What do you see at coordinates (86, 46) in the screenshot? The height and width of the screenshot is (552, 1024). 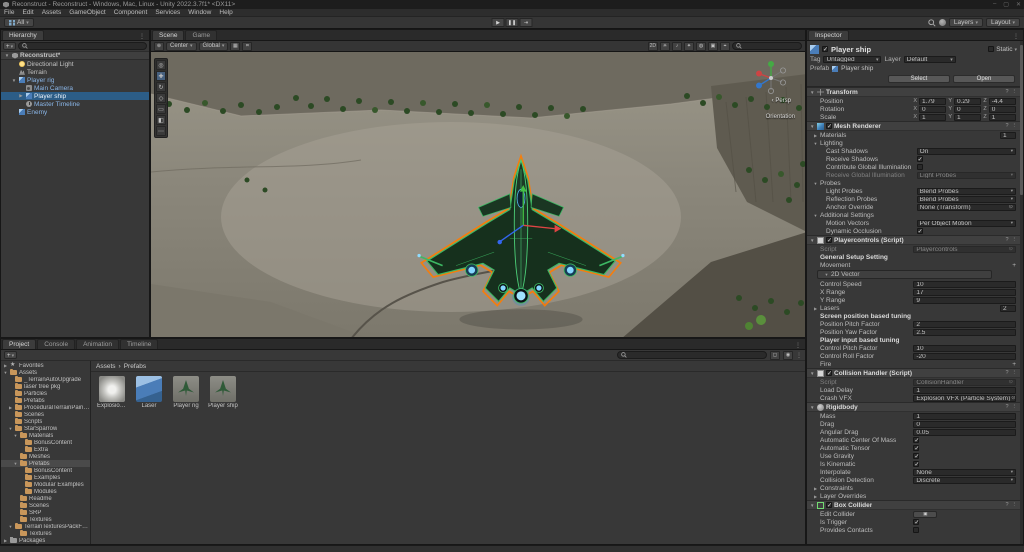 I see `hierarchy-search-input` at bounding box center [86, 46].